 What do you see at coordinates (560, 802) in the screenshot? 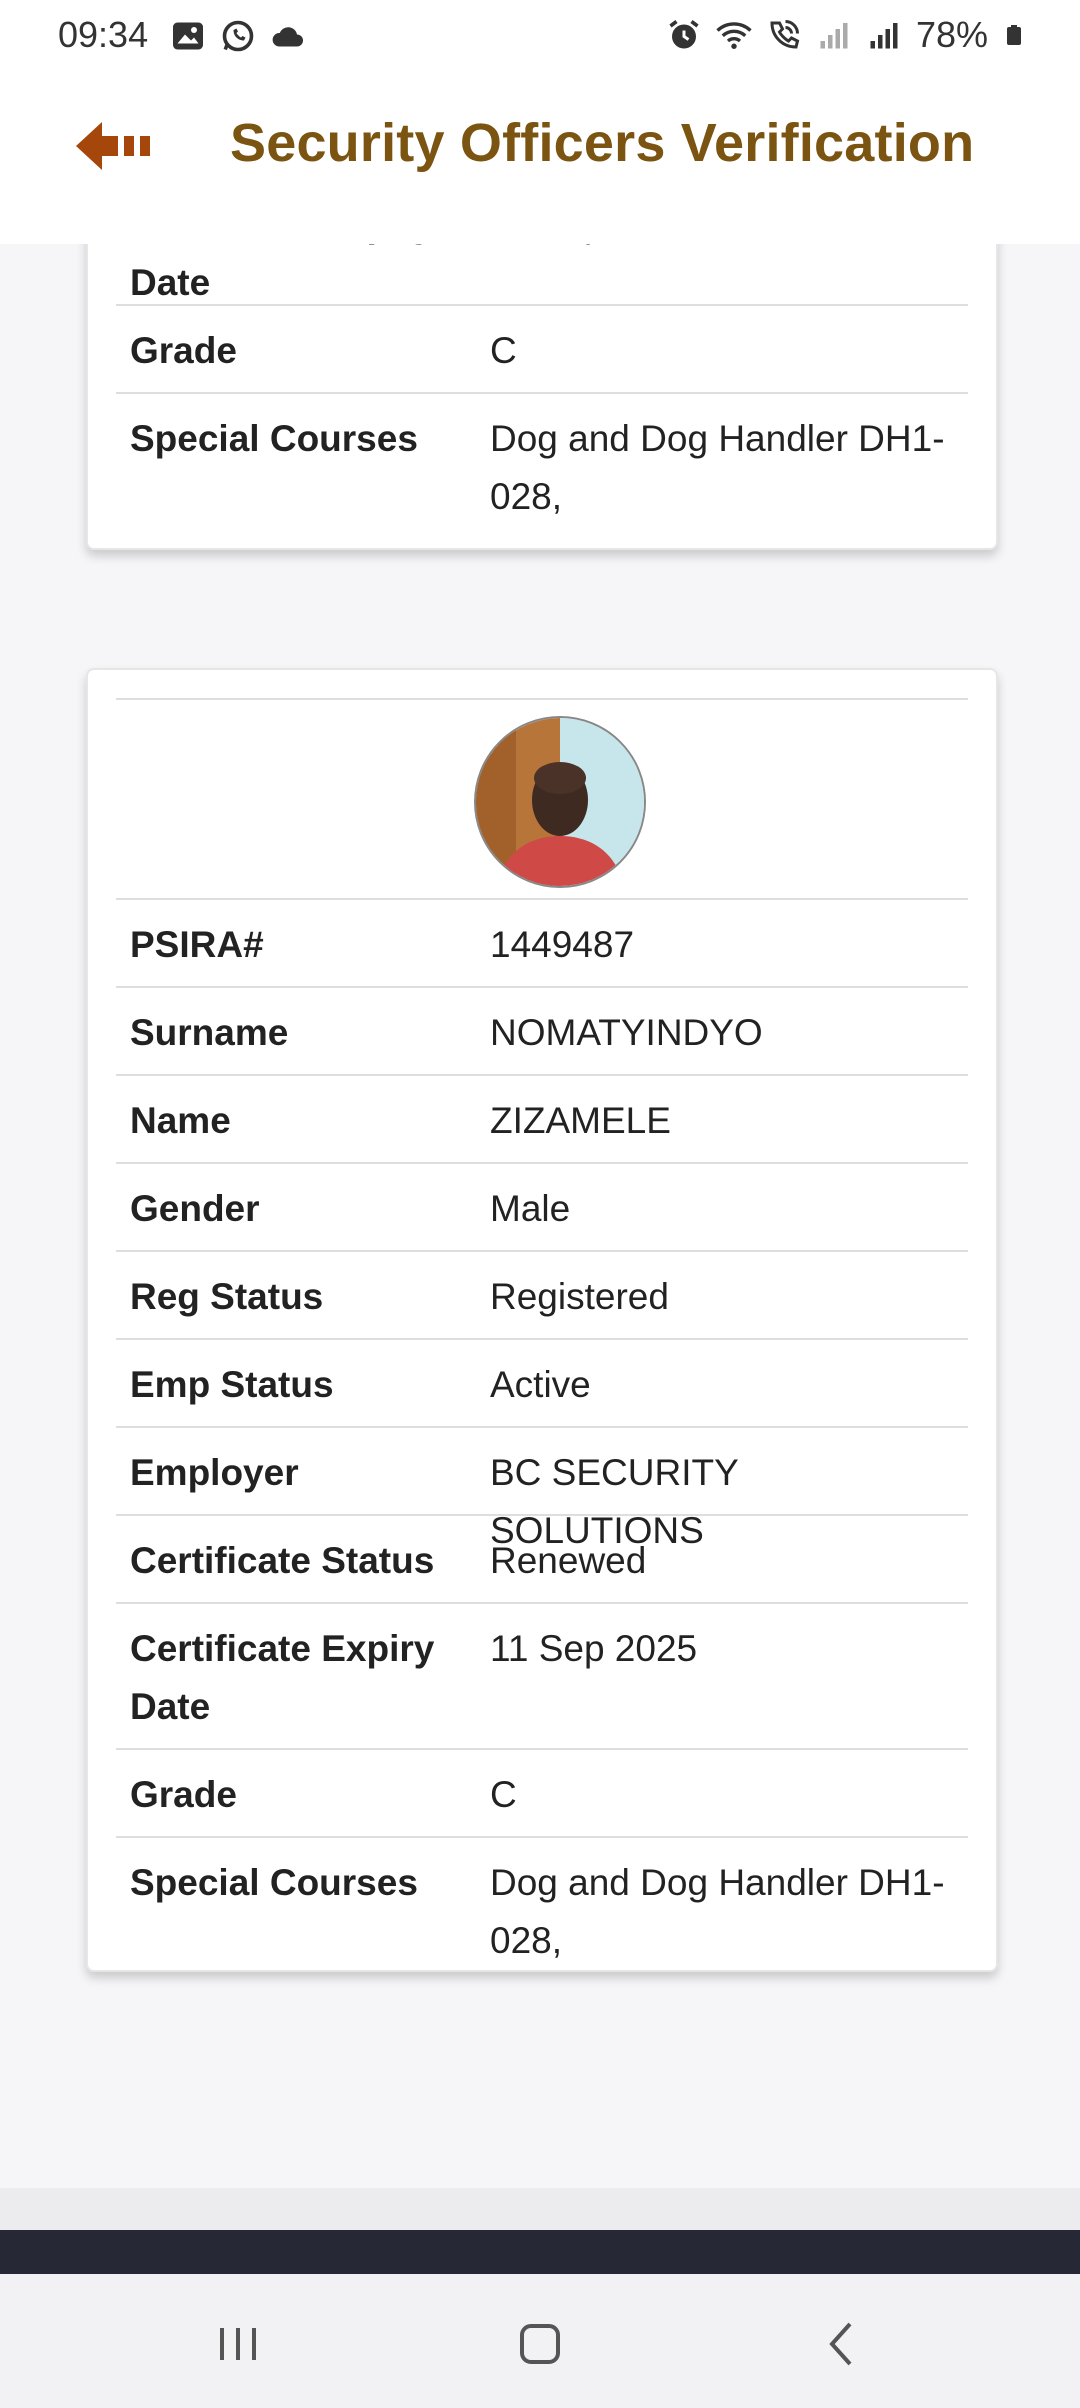
I see `officer-photo` at bounding box center [560, 802].